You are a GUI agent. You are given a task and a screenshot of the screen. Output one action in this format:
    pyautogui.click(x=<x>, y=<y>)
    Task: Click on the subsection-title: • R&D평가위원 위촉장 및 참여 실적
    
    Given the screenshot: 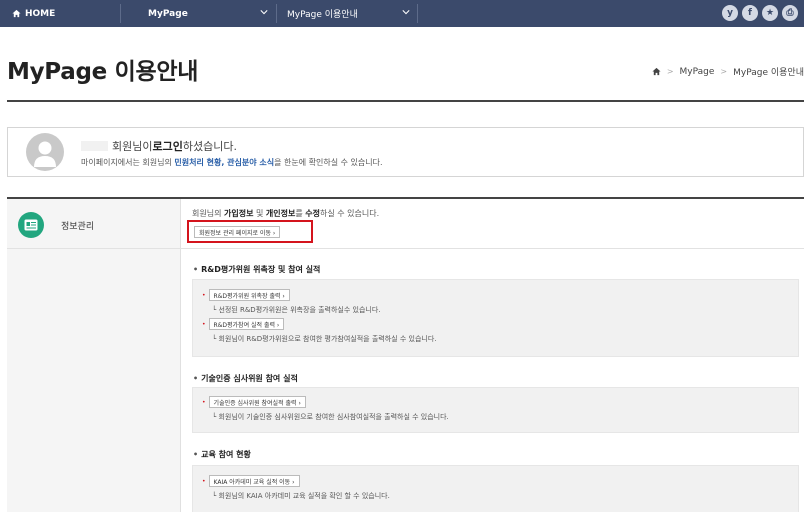 What is the action you would take?
    pyautogui.click(x=256, y=269)
    